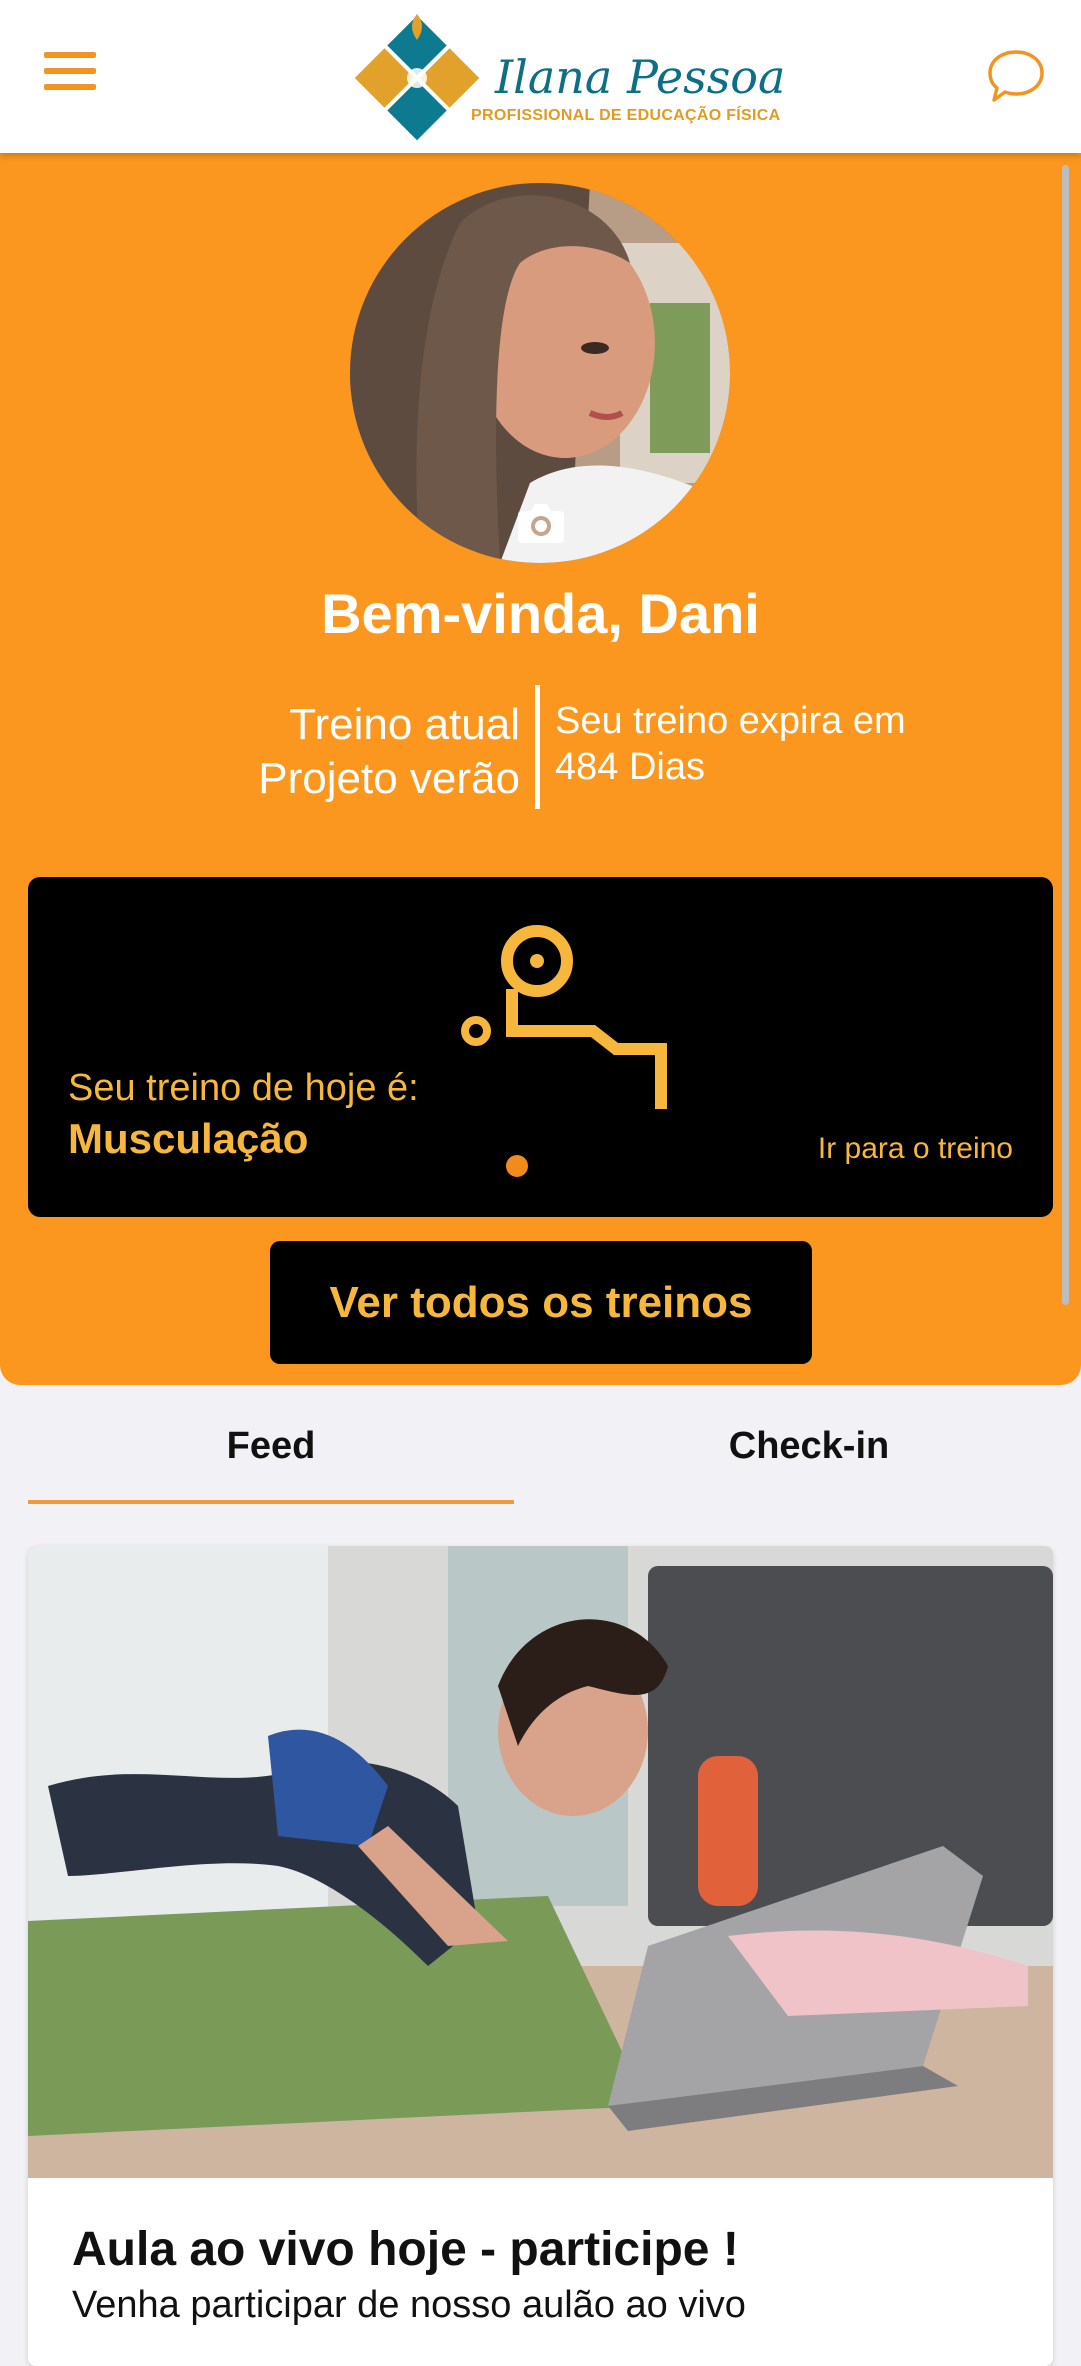 The image size is (1081, 2366). What do you see at coordinates (243, 1088) in the screenshot?
I see `today-workout-label: Seu treino de hoje é:` at bounding box center [243, 1088].